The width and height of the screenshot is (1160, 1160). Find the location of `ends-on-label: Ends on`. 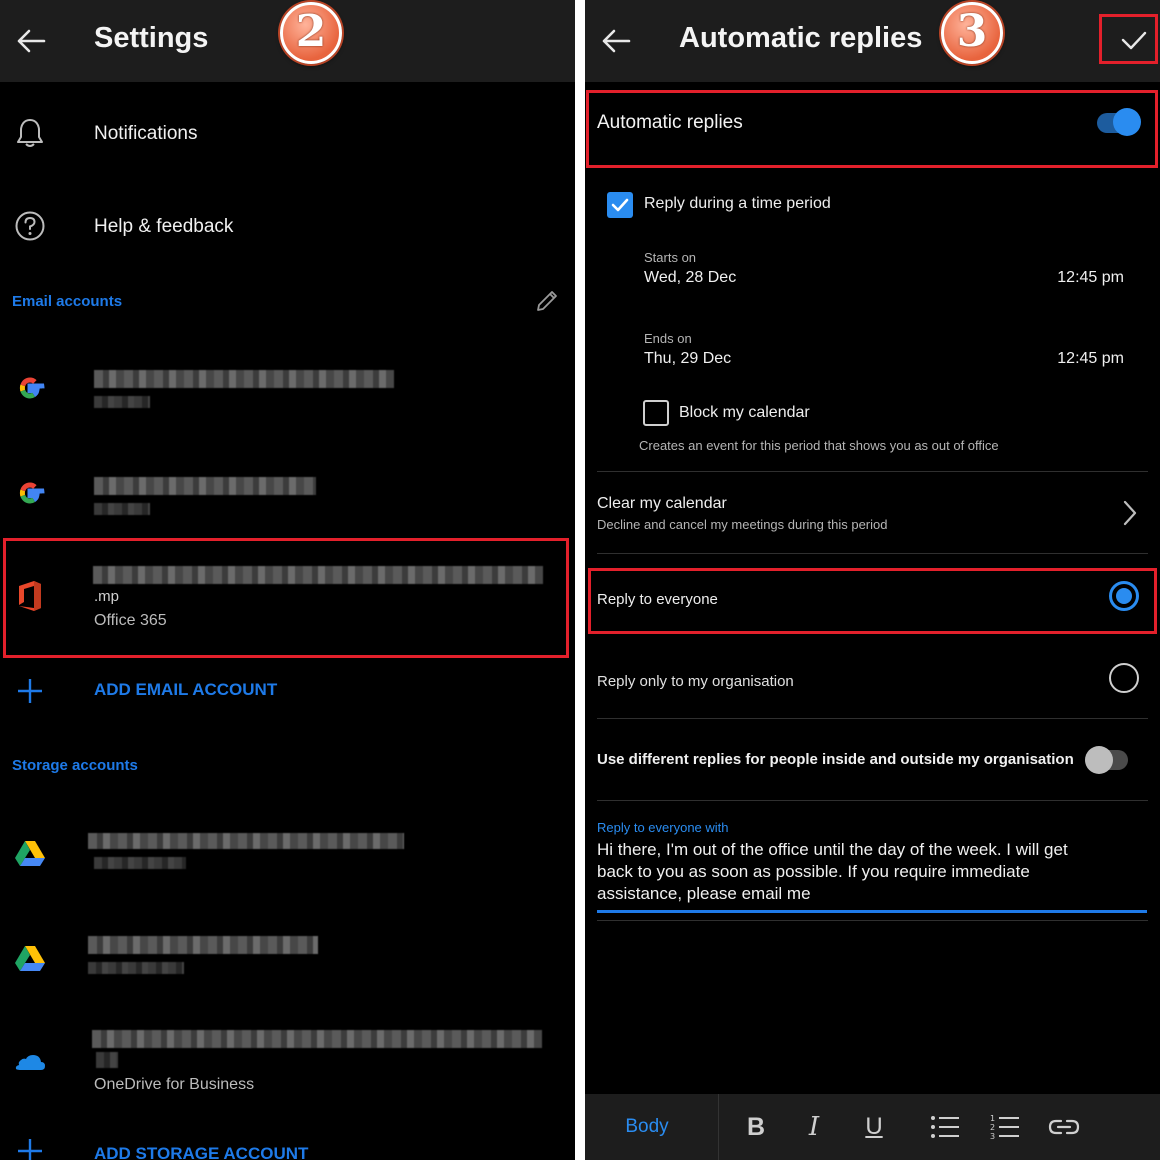

ends-on-label: Ends on is located at coordinates (668, 338).